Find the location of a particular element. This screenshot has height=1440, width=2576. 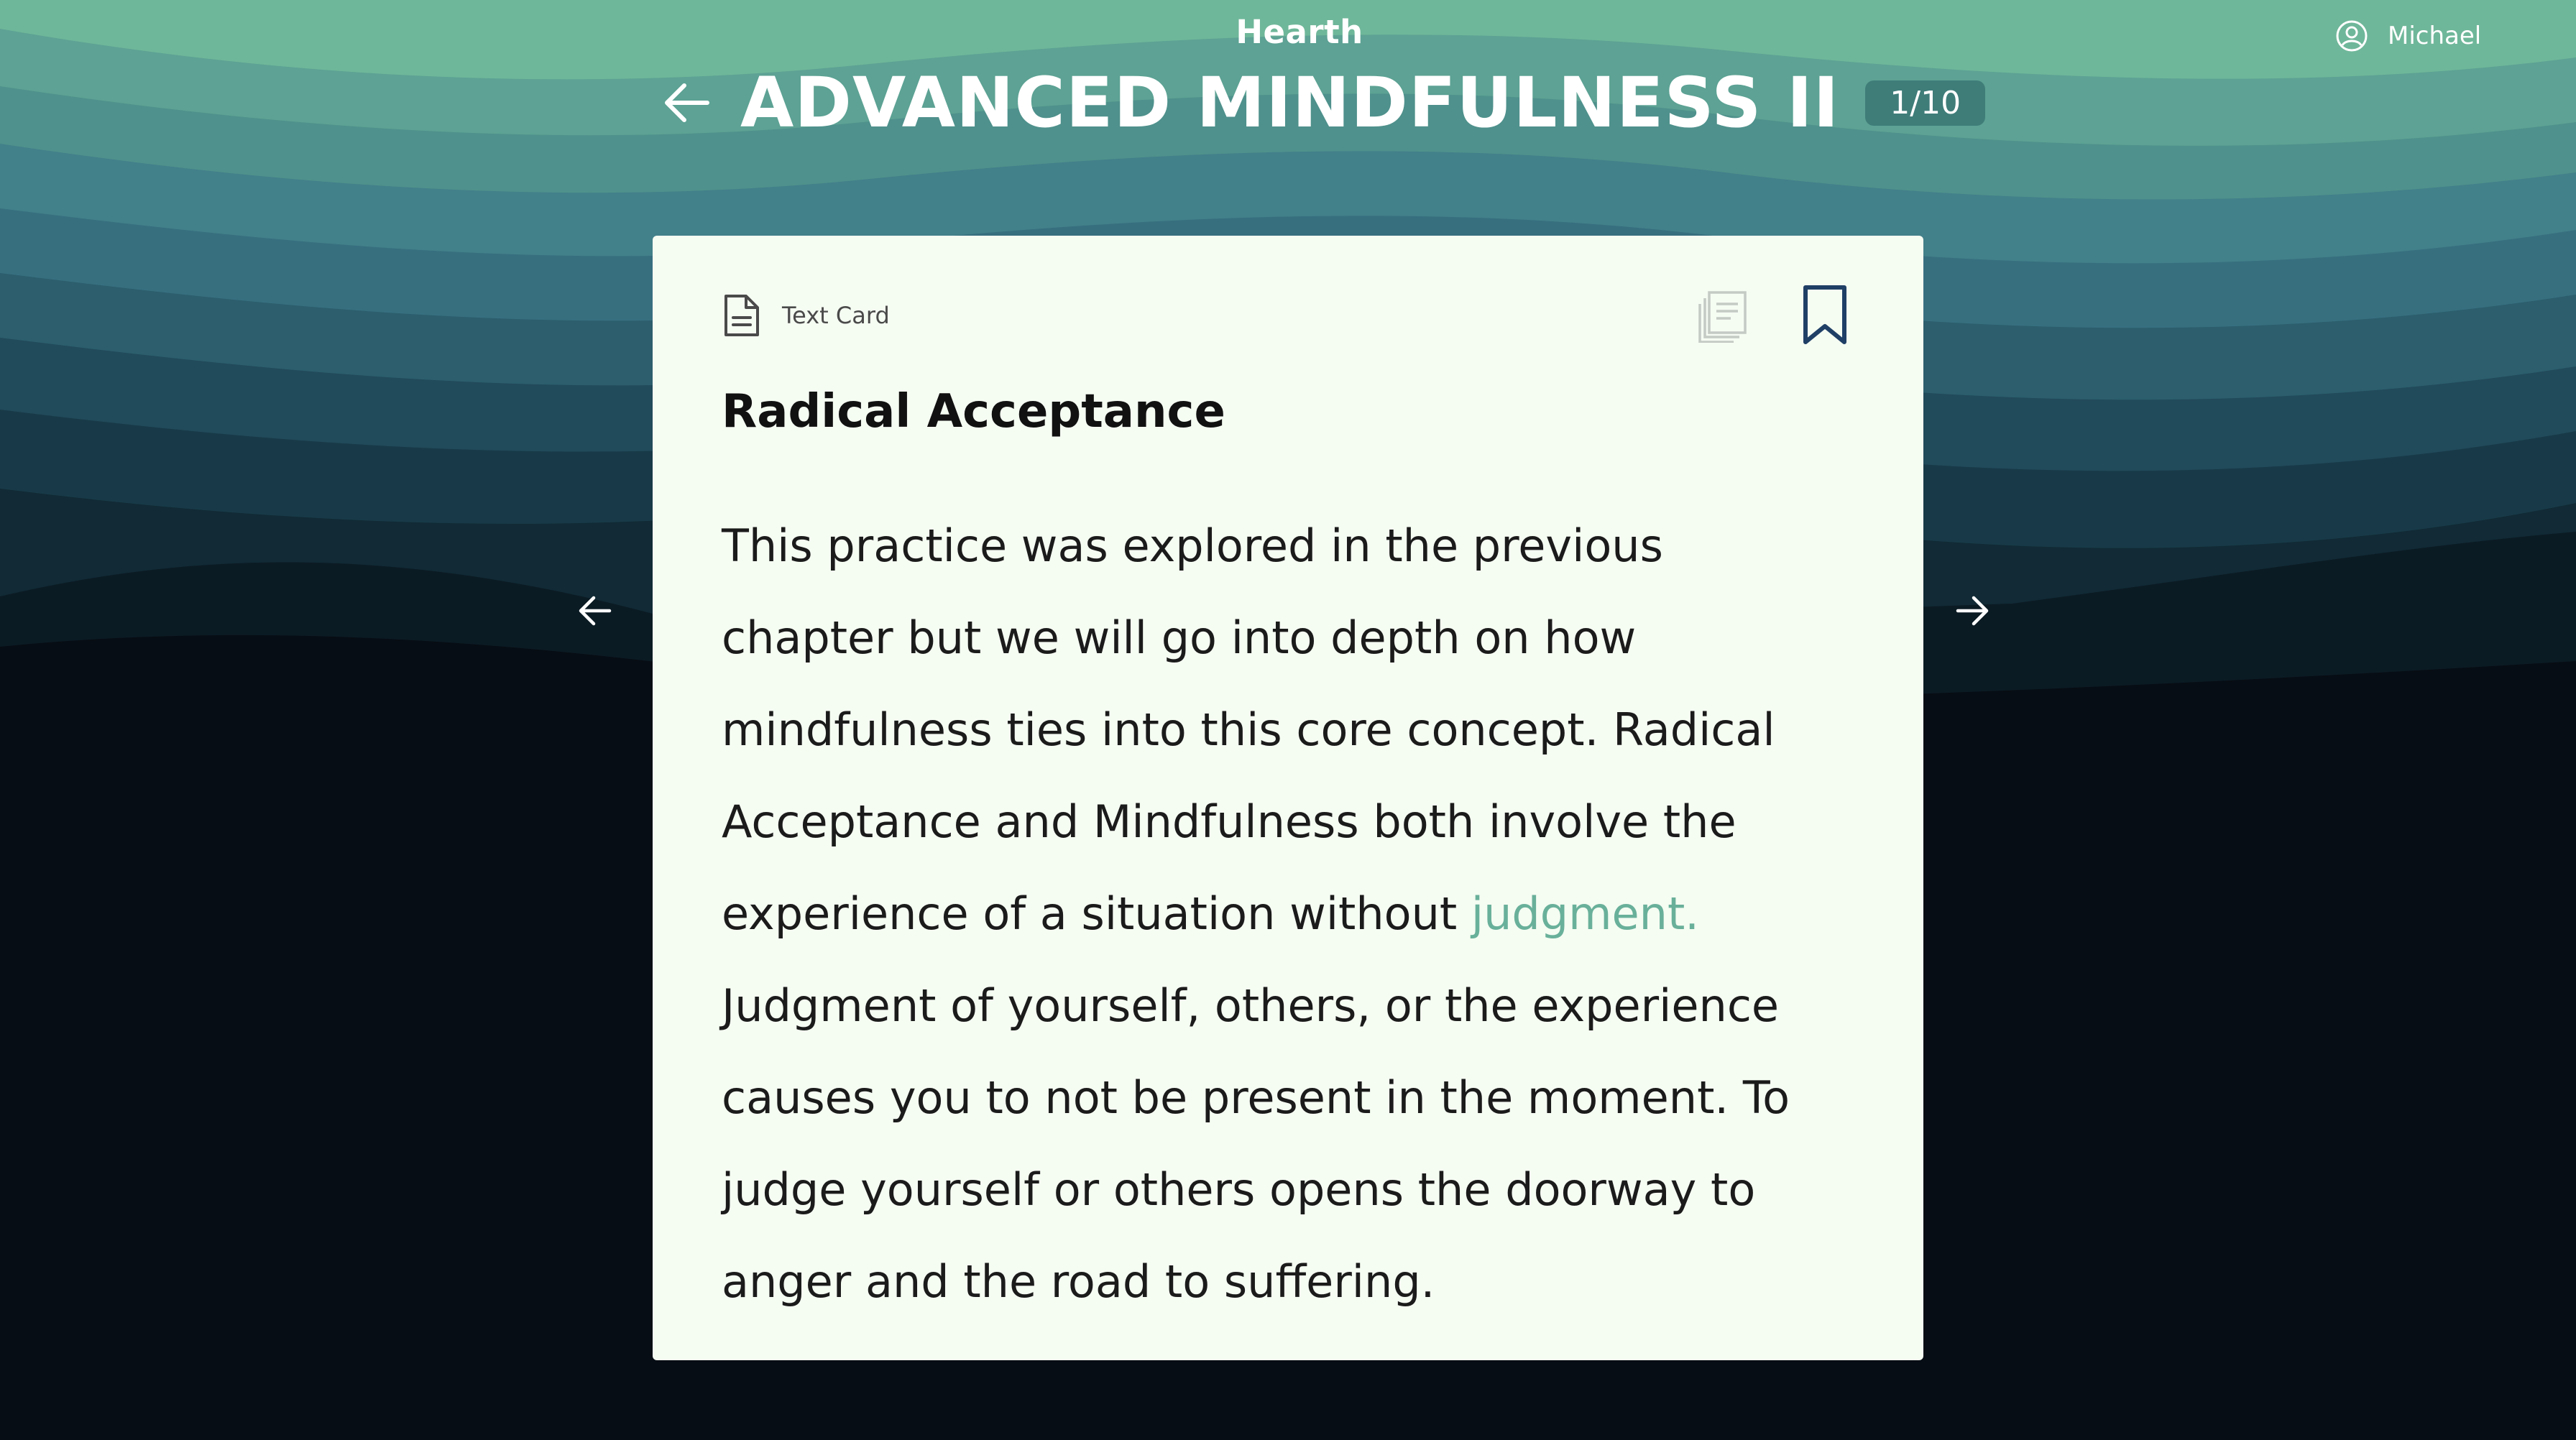

card-type: Text Card is located at coordinates (806, 315).